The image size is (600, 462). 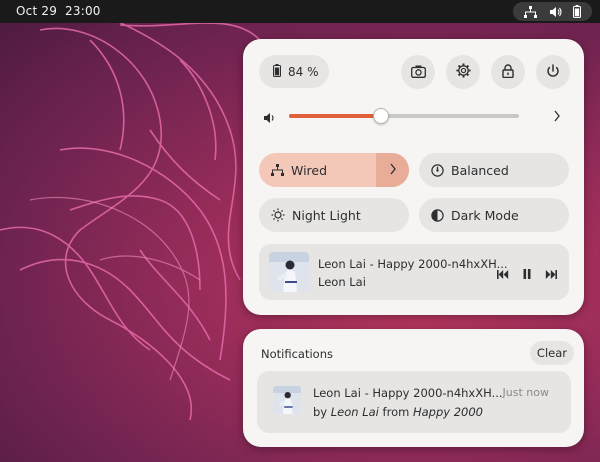 I want to click on screenshot-icon, so click(x=418, y=72).